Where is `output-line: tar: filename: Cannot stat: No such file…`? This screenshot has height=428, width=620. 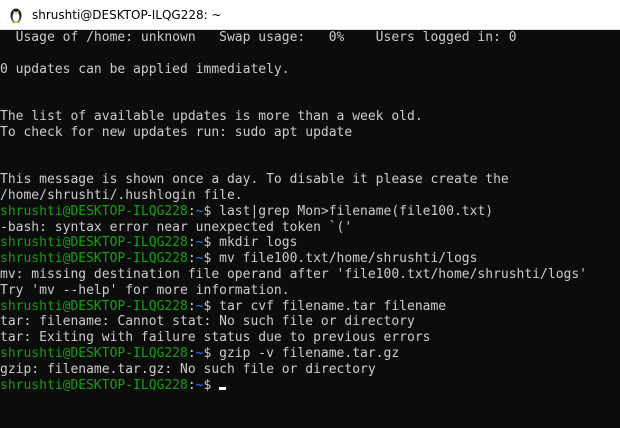 output-line: tar: filename: Cannot stat: No such file… is located at coordinates (207, 322).